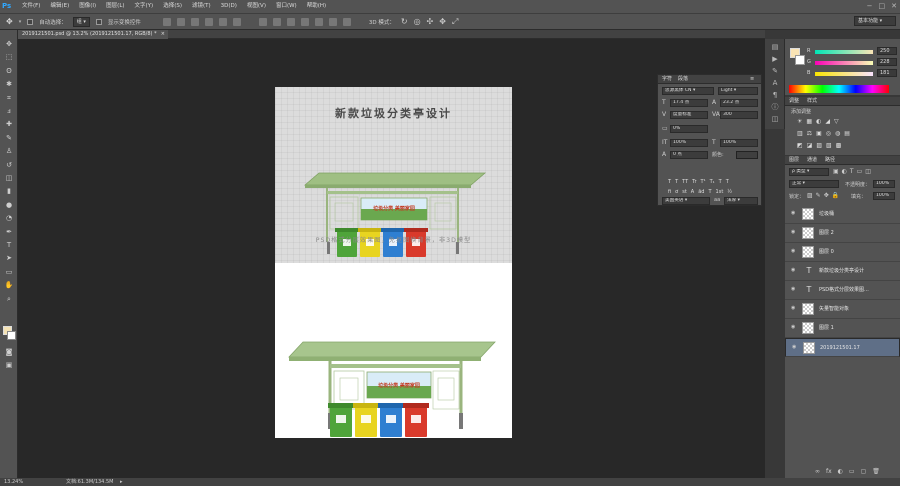  Describe the element at coordinates (819, 145) in the screenshot. I see `adjustment-icon: ▨` at that location.